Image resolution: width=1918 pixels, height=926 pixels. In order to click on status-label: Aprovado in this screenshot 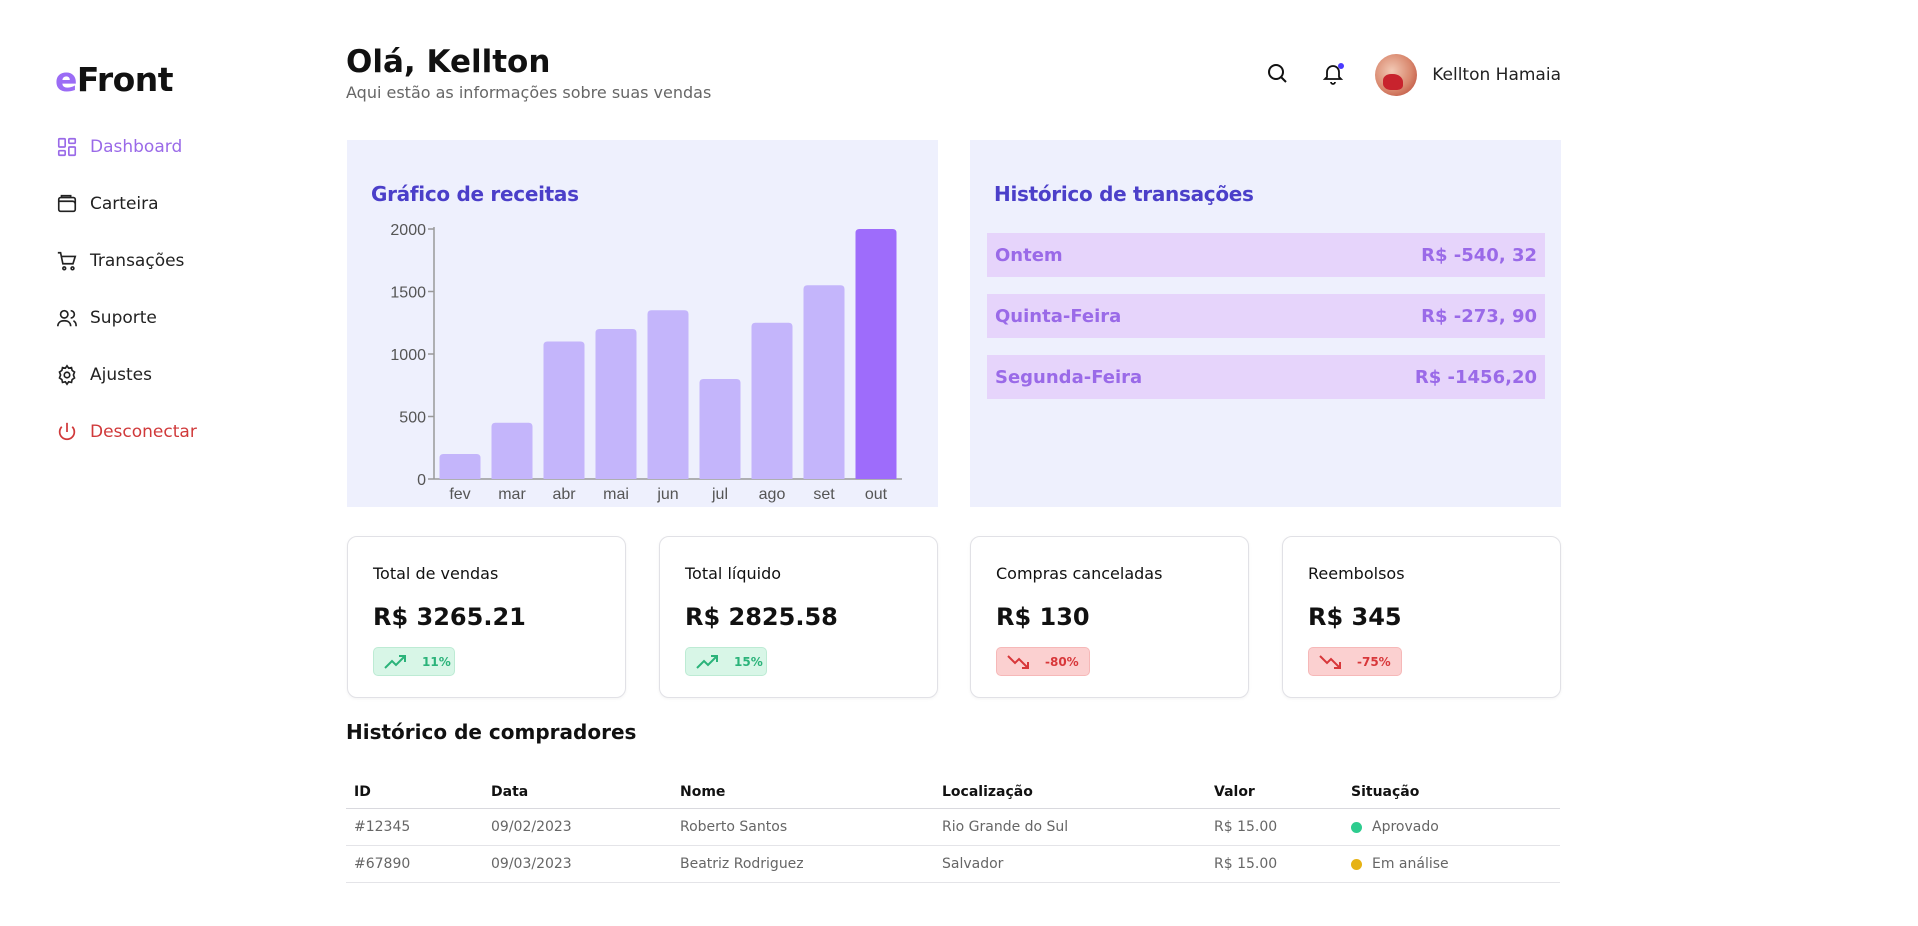, I will do `click(1405, 827)`.